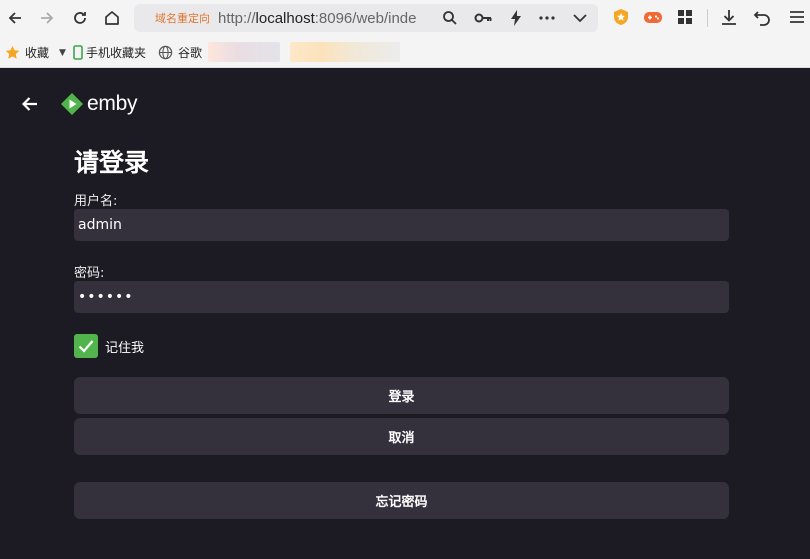 This screenshot has width=810, height=559. I want to click on chevron-down-icon, so click(580, 18).